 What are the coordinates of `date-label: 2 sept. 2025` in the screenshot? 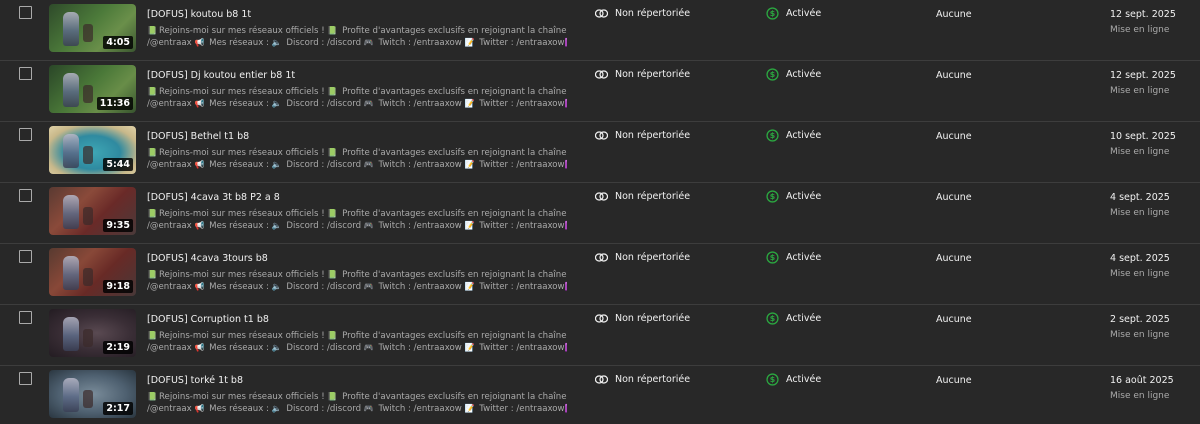 It's located at (1140, 319).